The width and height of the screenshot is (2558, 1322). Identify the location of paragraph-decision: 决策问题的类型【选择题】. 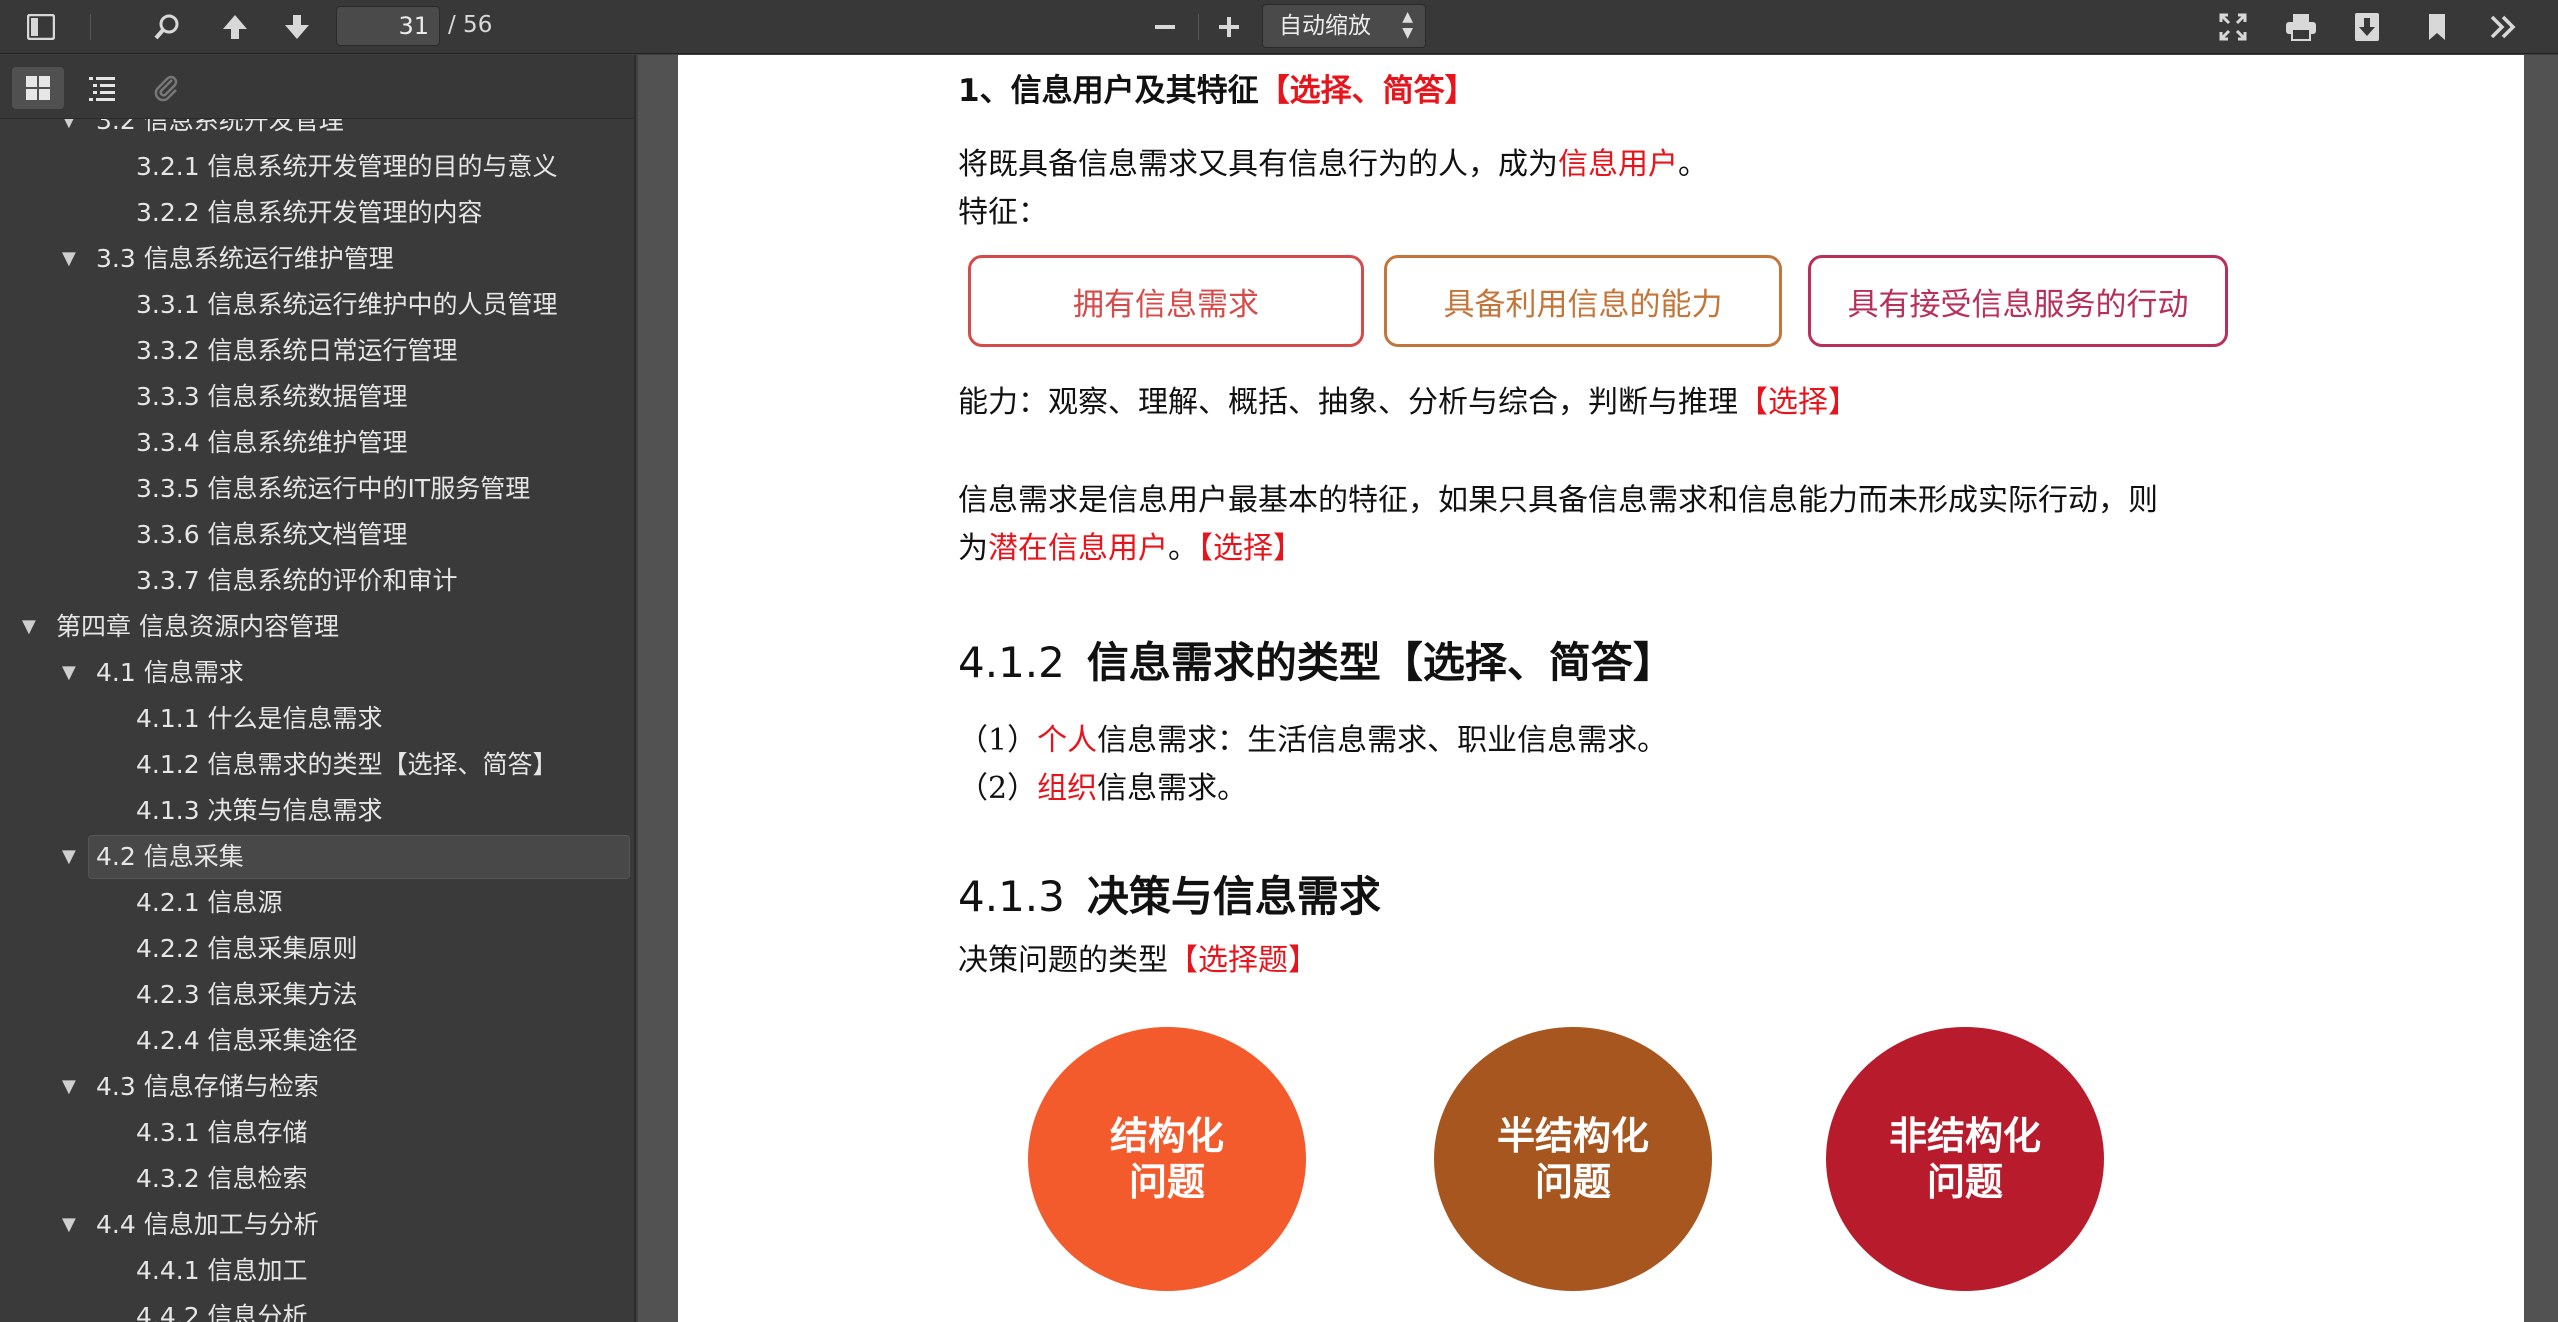
(1138, 957).